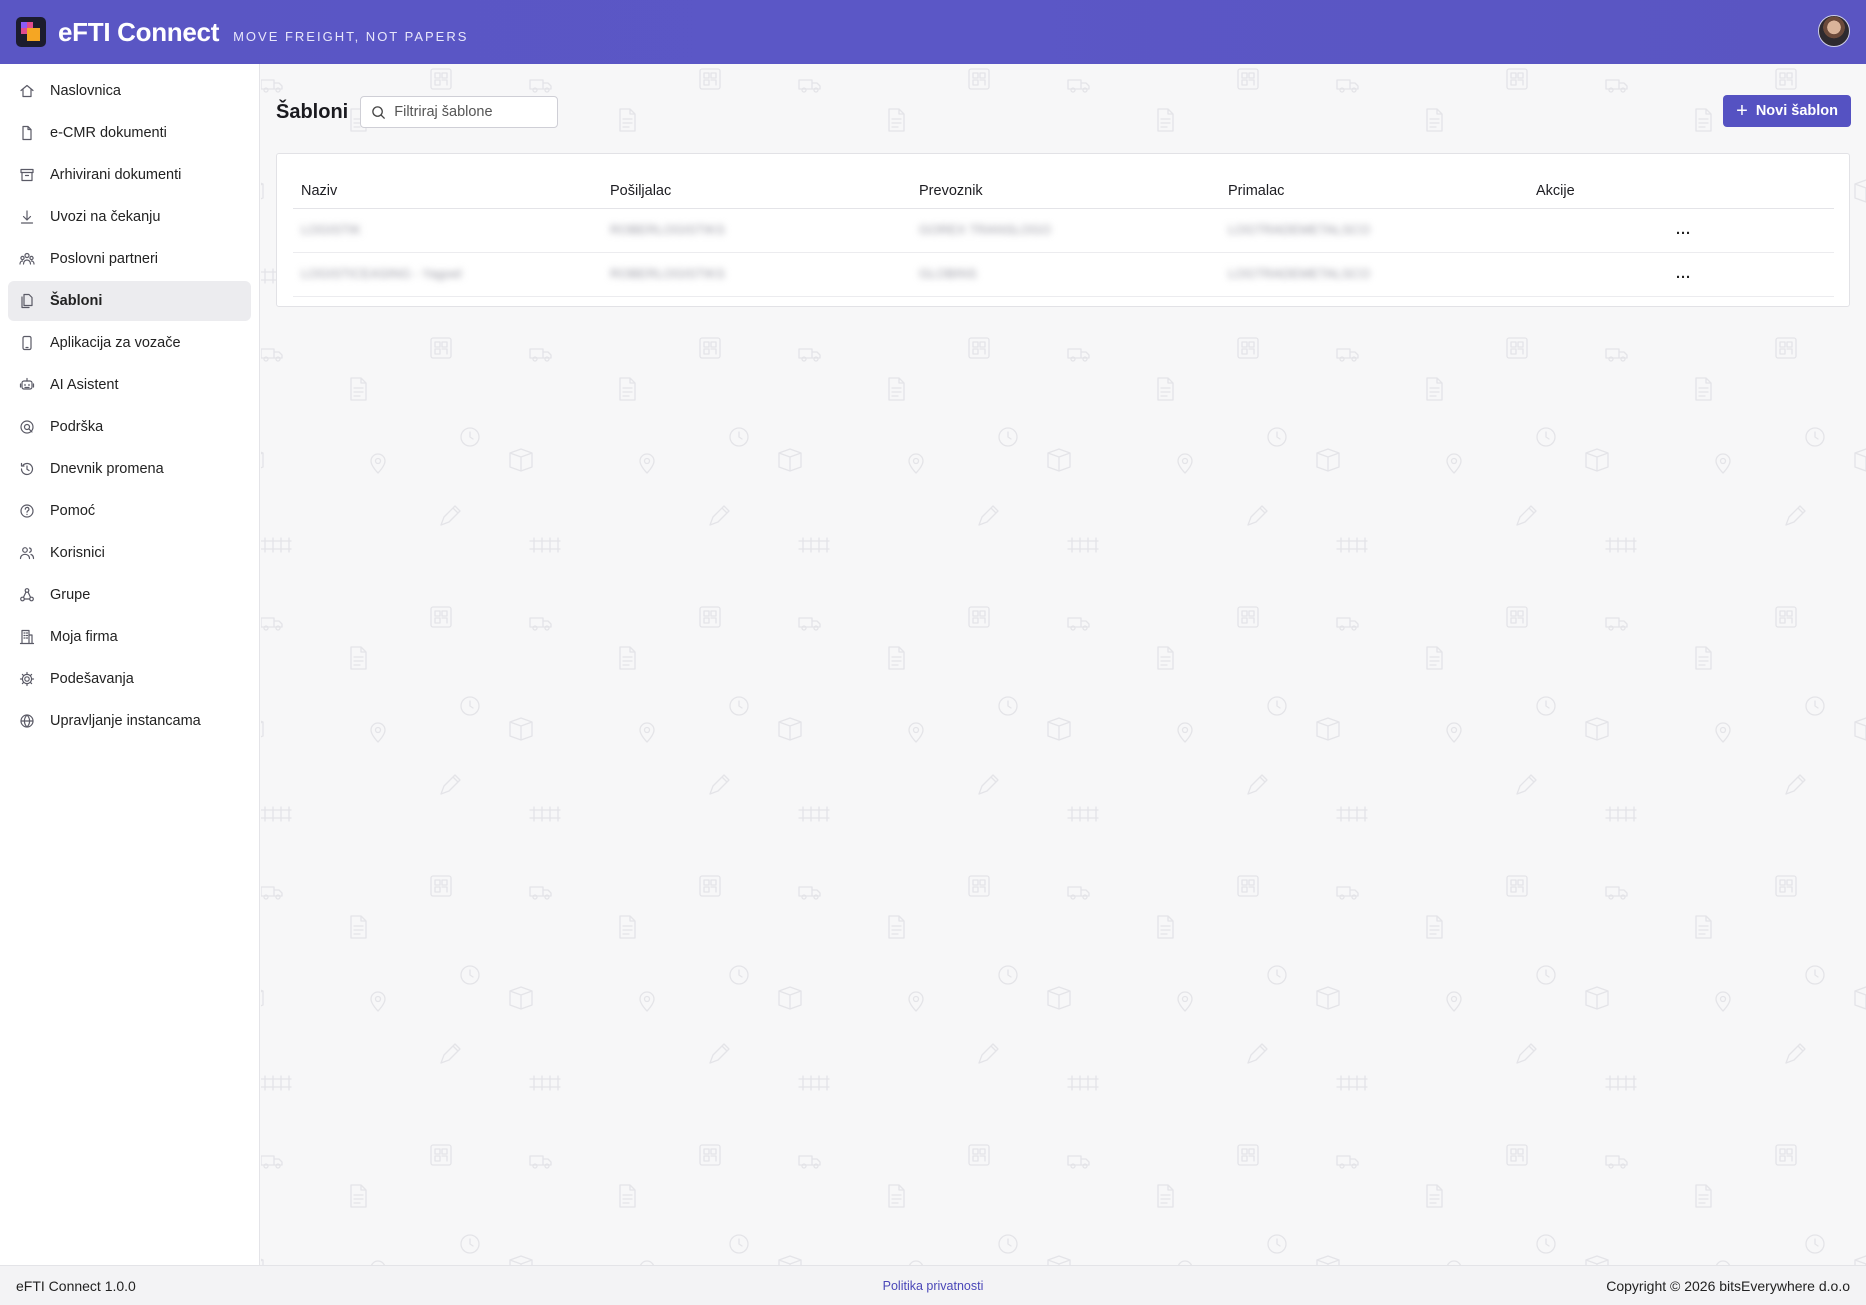 The width and height of the screenshot is (1866, 1305). Describe the element at coordinates (1834, 31) in the screenshot. I see `user-avatar` at that location.